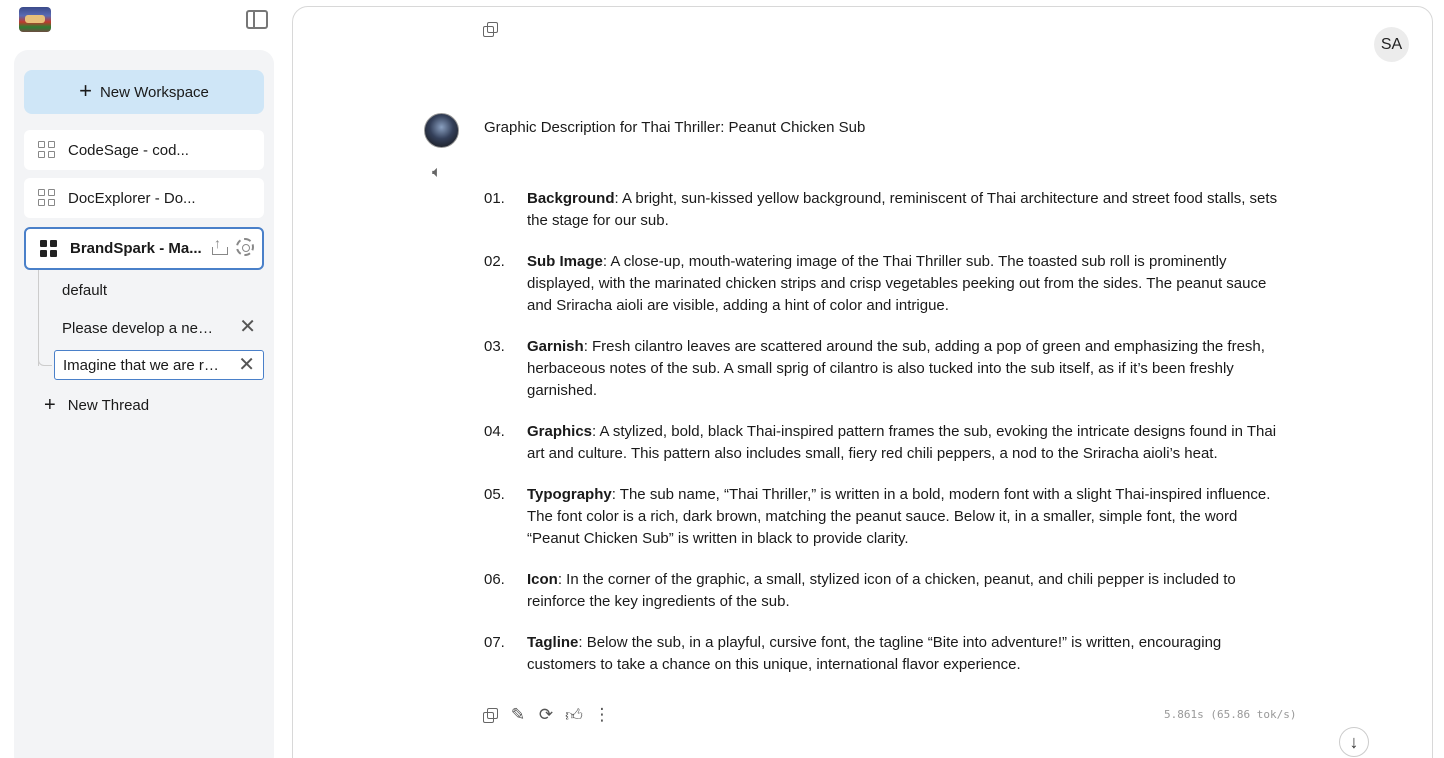 This screenshot has height=758, width=1444. What do you see at coordinates (494, 346) in the screenshot?
I see `list-number: 03.` at bounding box center [494, 346].